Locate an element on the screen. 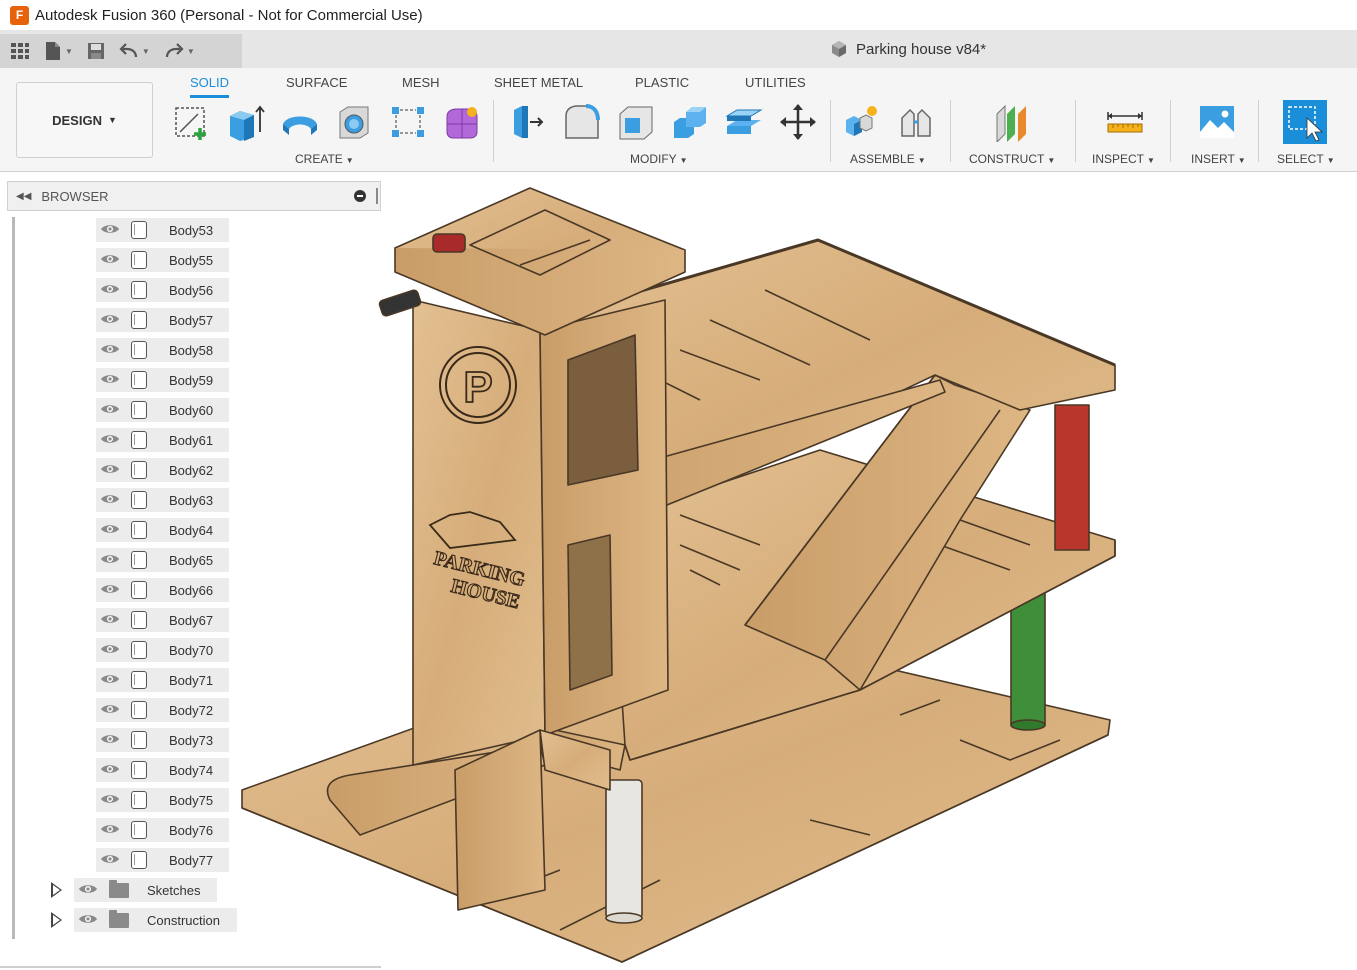 Image resolution: width=1357 pixels, height=970 pixels. browser-body-row: Body73 is located at coordinates (162, 740).